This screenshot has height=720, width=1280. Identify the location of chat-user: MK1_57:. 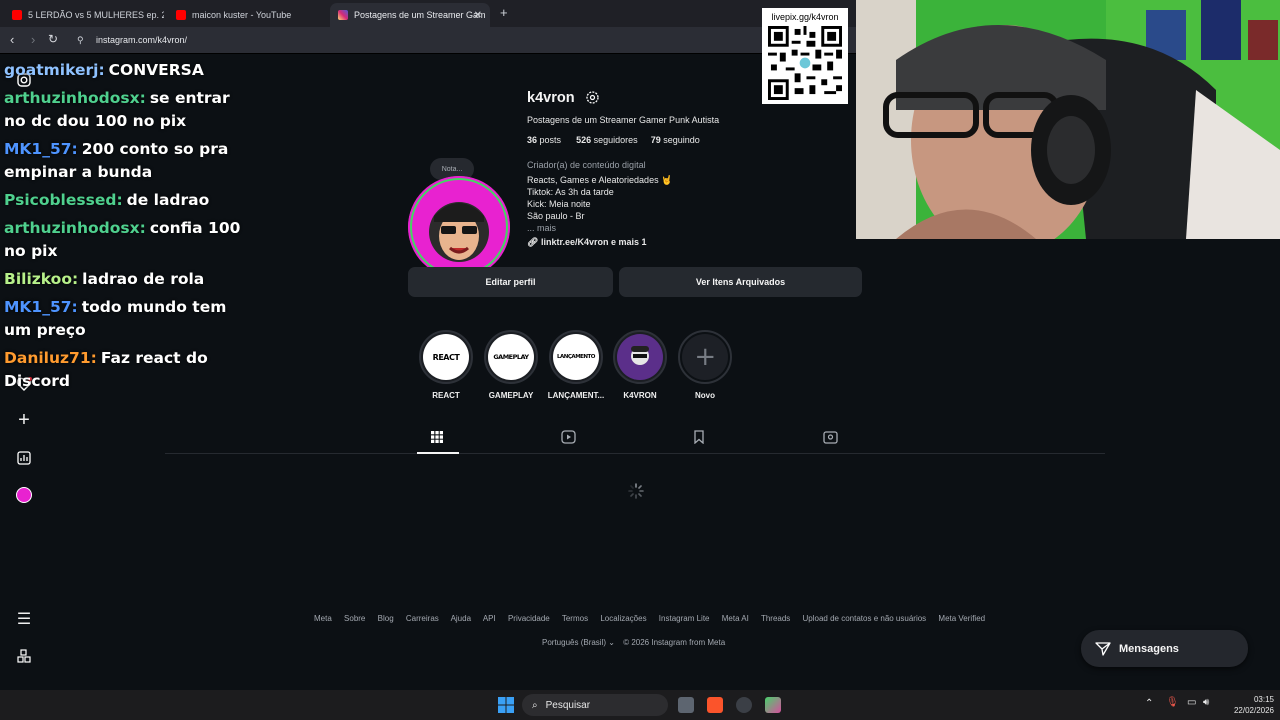
(41, 307).